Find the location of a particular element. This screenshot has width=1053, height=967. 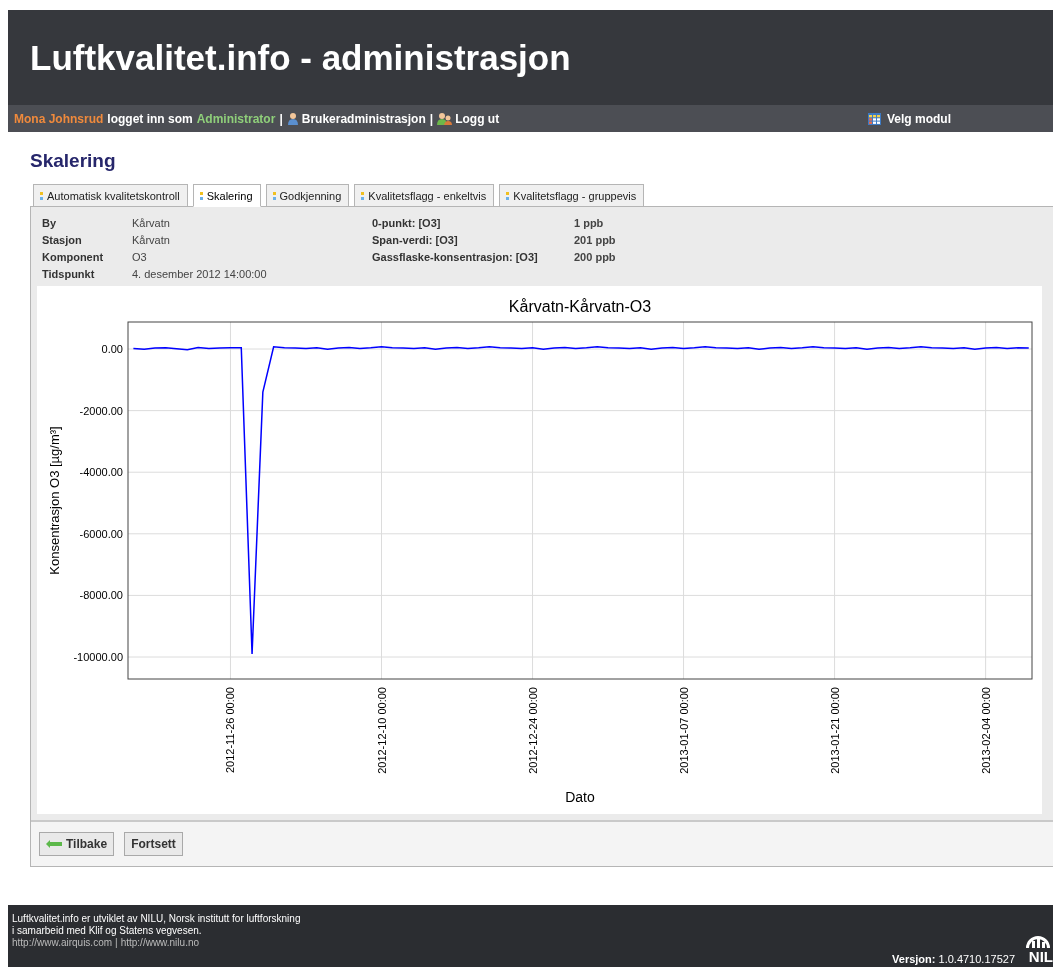

x-tick-label: 2012-12-10 00:00 is located at coordinates (381, 730).